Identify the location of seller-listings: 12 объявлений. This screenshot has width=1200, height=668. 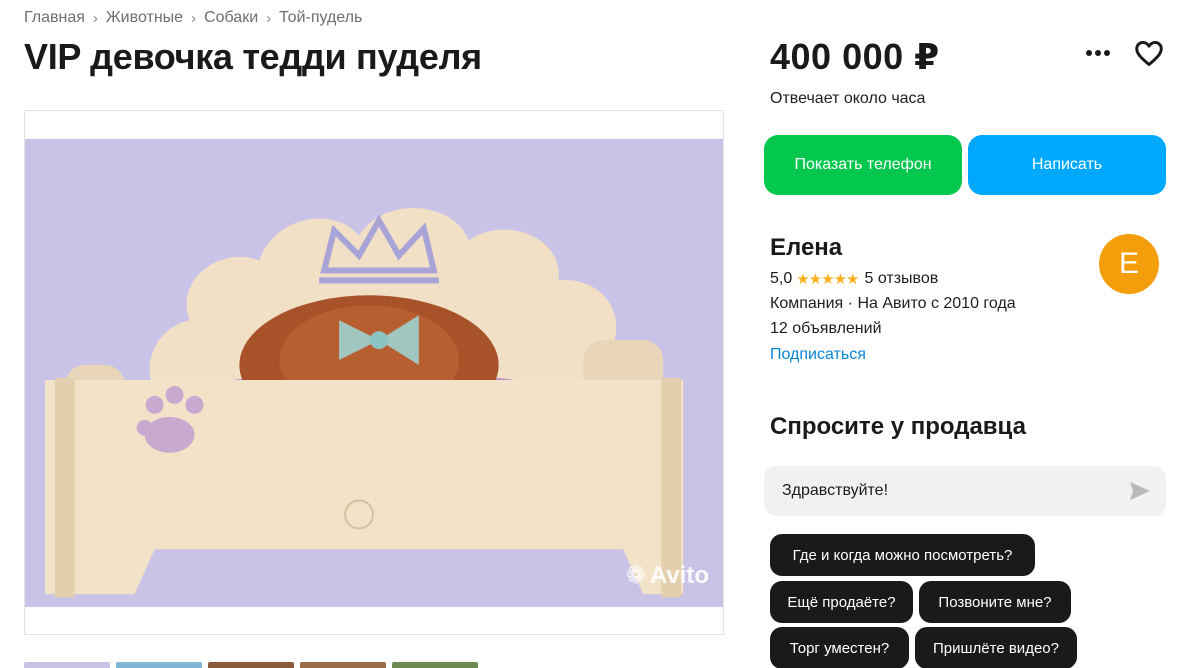
(826, 329).